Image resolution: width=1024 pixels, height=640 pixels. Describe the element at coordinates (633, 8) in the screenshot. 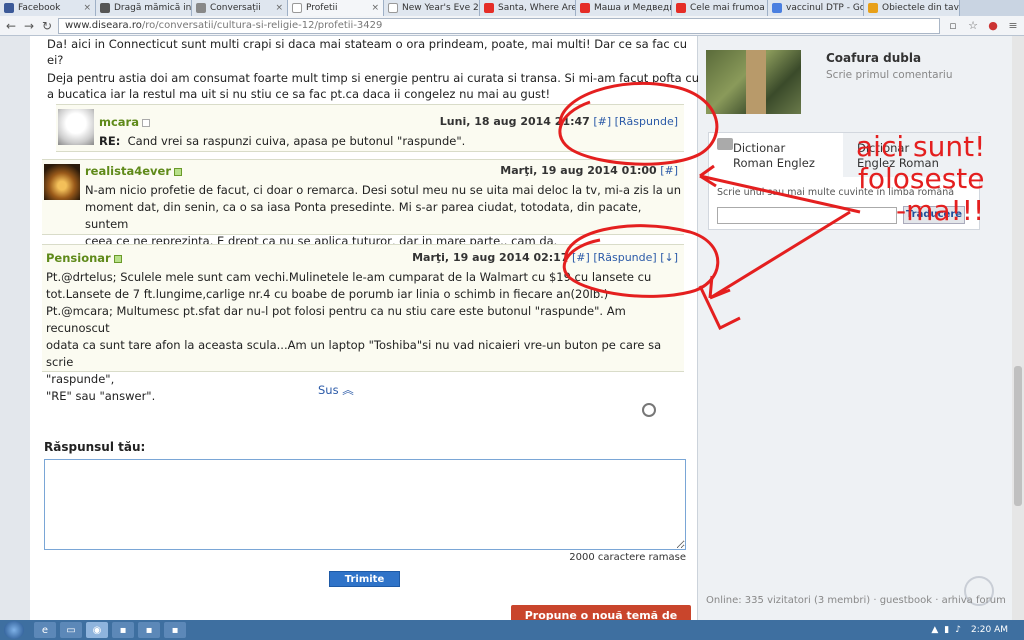

I see `tab-label: Маша и Медведь` at that location.